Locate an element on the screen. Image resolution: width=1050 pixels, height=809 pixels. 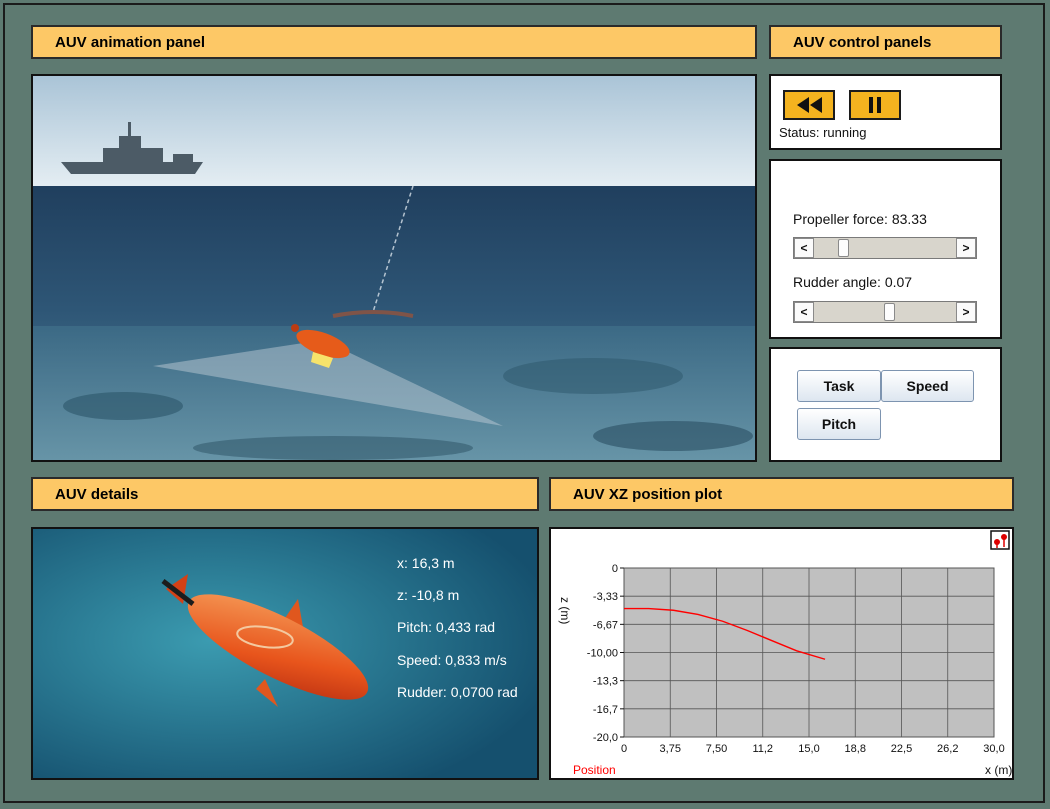
y-tick-label: -6,67 is located at coordinates (605, 625).